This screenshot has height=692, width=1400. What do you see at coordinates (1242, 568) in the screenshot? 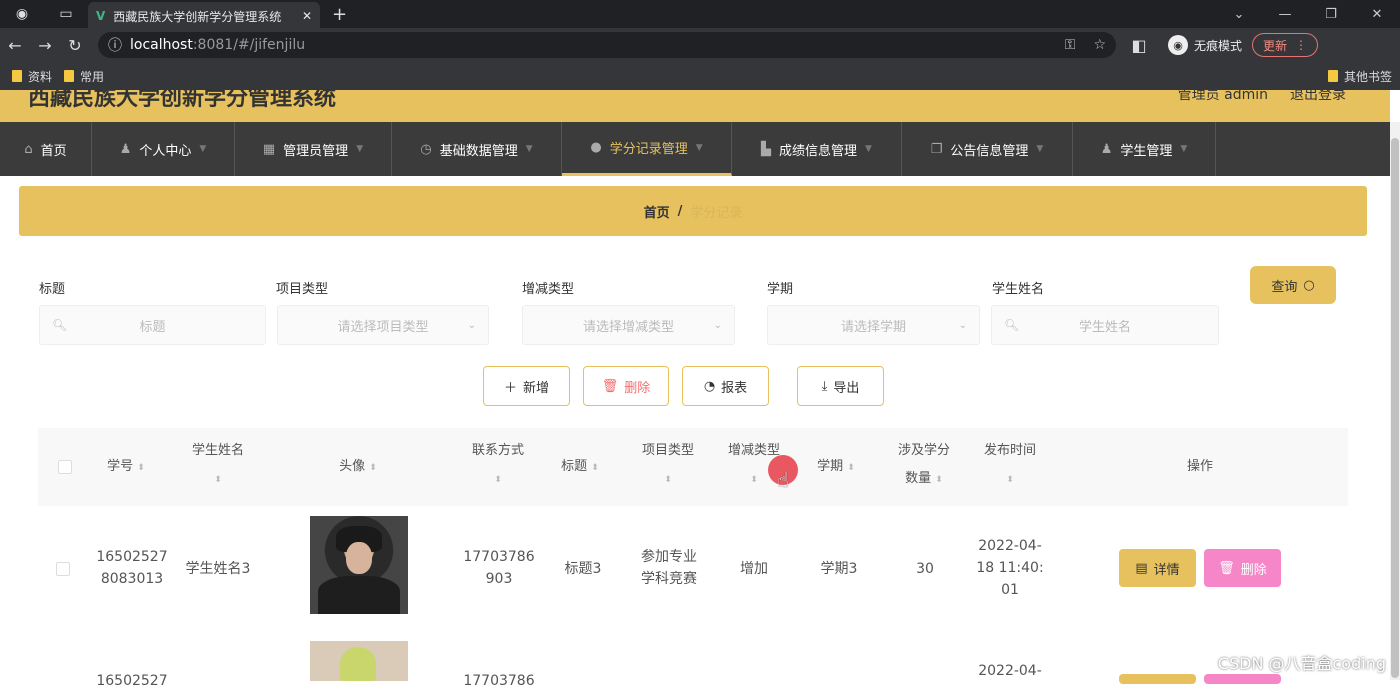
I see `row-delete-button: 🗑︎ 删除` at bounding box center [1242, 568].